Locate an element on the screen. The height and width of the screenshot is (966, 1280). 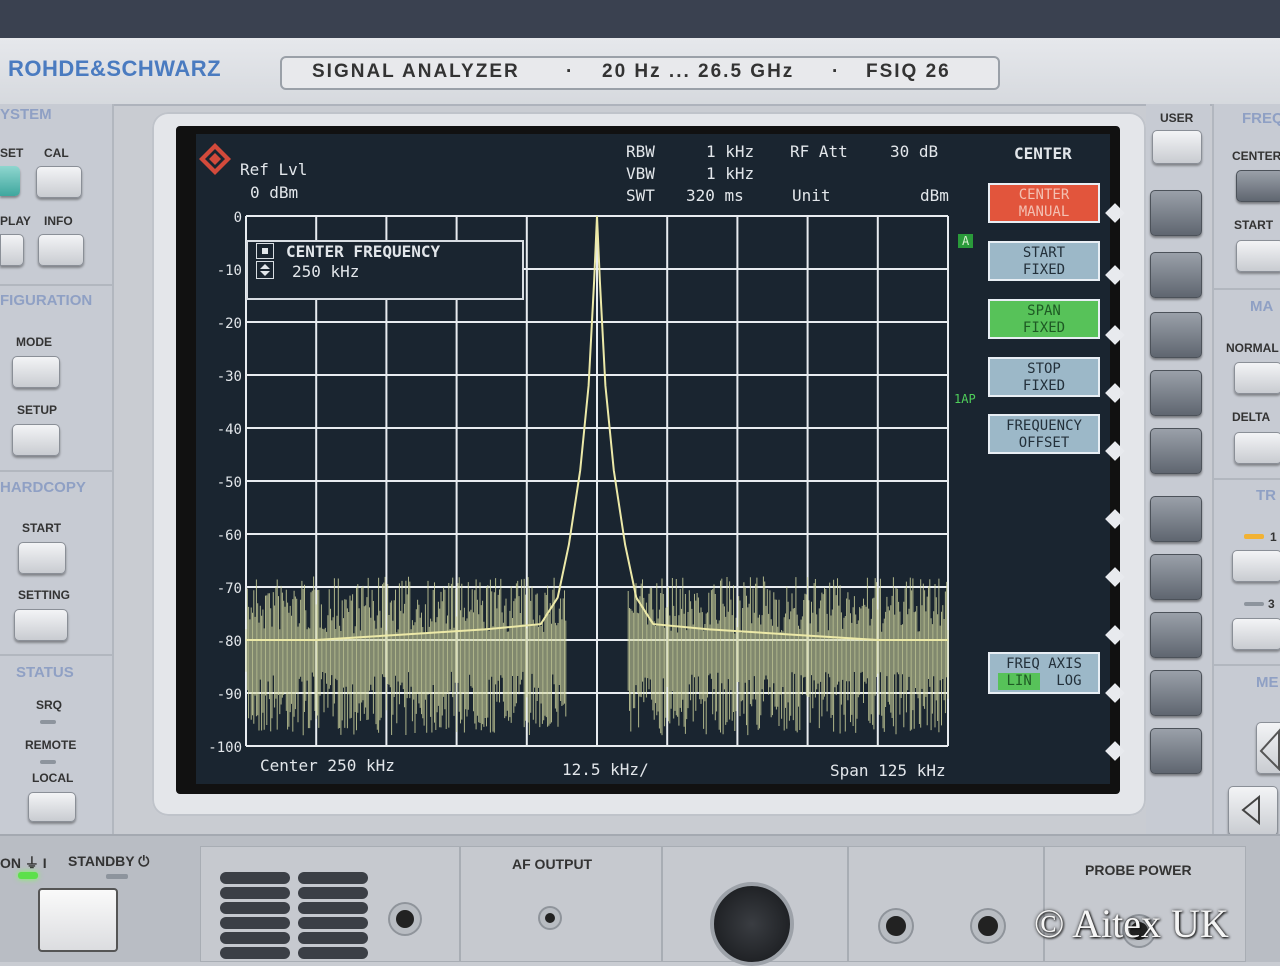
power-on-label: ON ⏚ I is located at coordinates (23, 863).